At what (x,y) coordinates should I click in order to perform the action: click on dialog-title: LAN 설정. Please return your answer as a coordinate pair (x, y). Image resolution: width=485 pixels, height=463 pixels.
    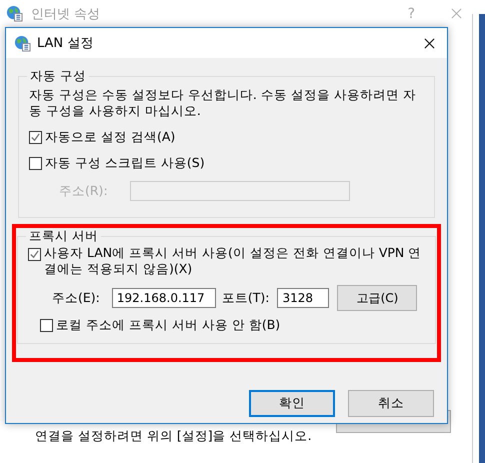
    Looking at the image, I should click on (65, 43).